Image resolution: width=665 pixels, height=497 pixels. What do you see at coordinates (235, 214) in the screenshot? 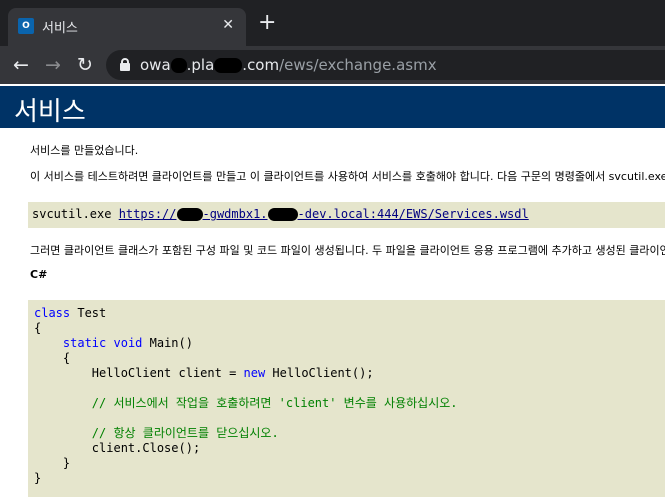
I see `wsdl-link-part2: -gwdmbx1.` at bounding box center [235, 214].